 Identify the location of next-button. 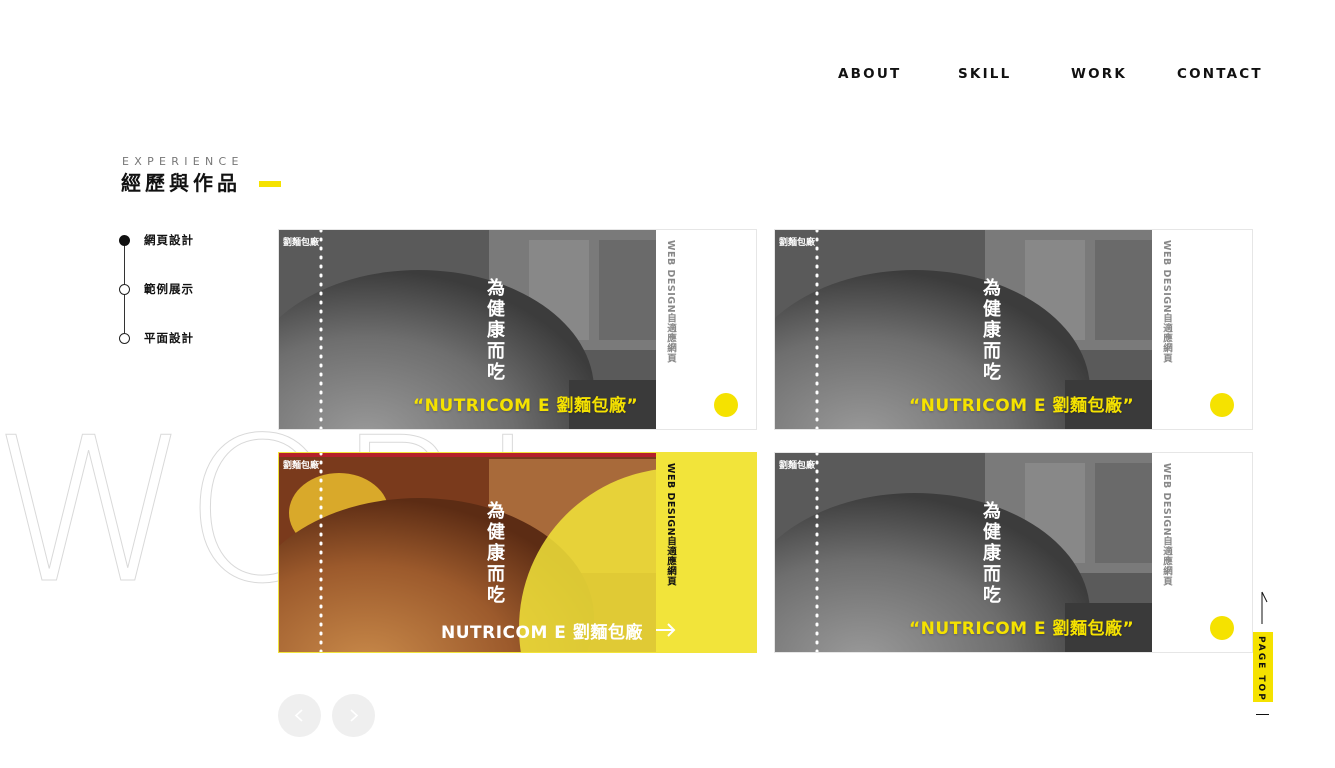
(353, 715).